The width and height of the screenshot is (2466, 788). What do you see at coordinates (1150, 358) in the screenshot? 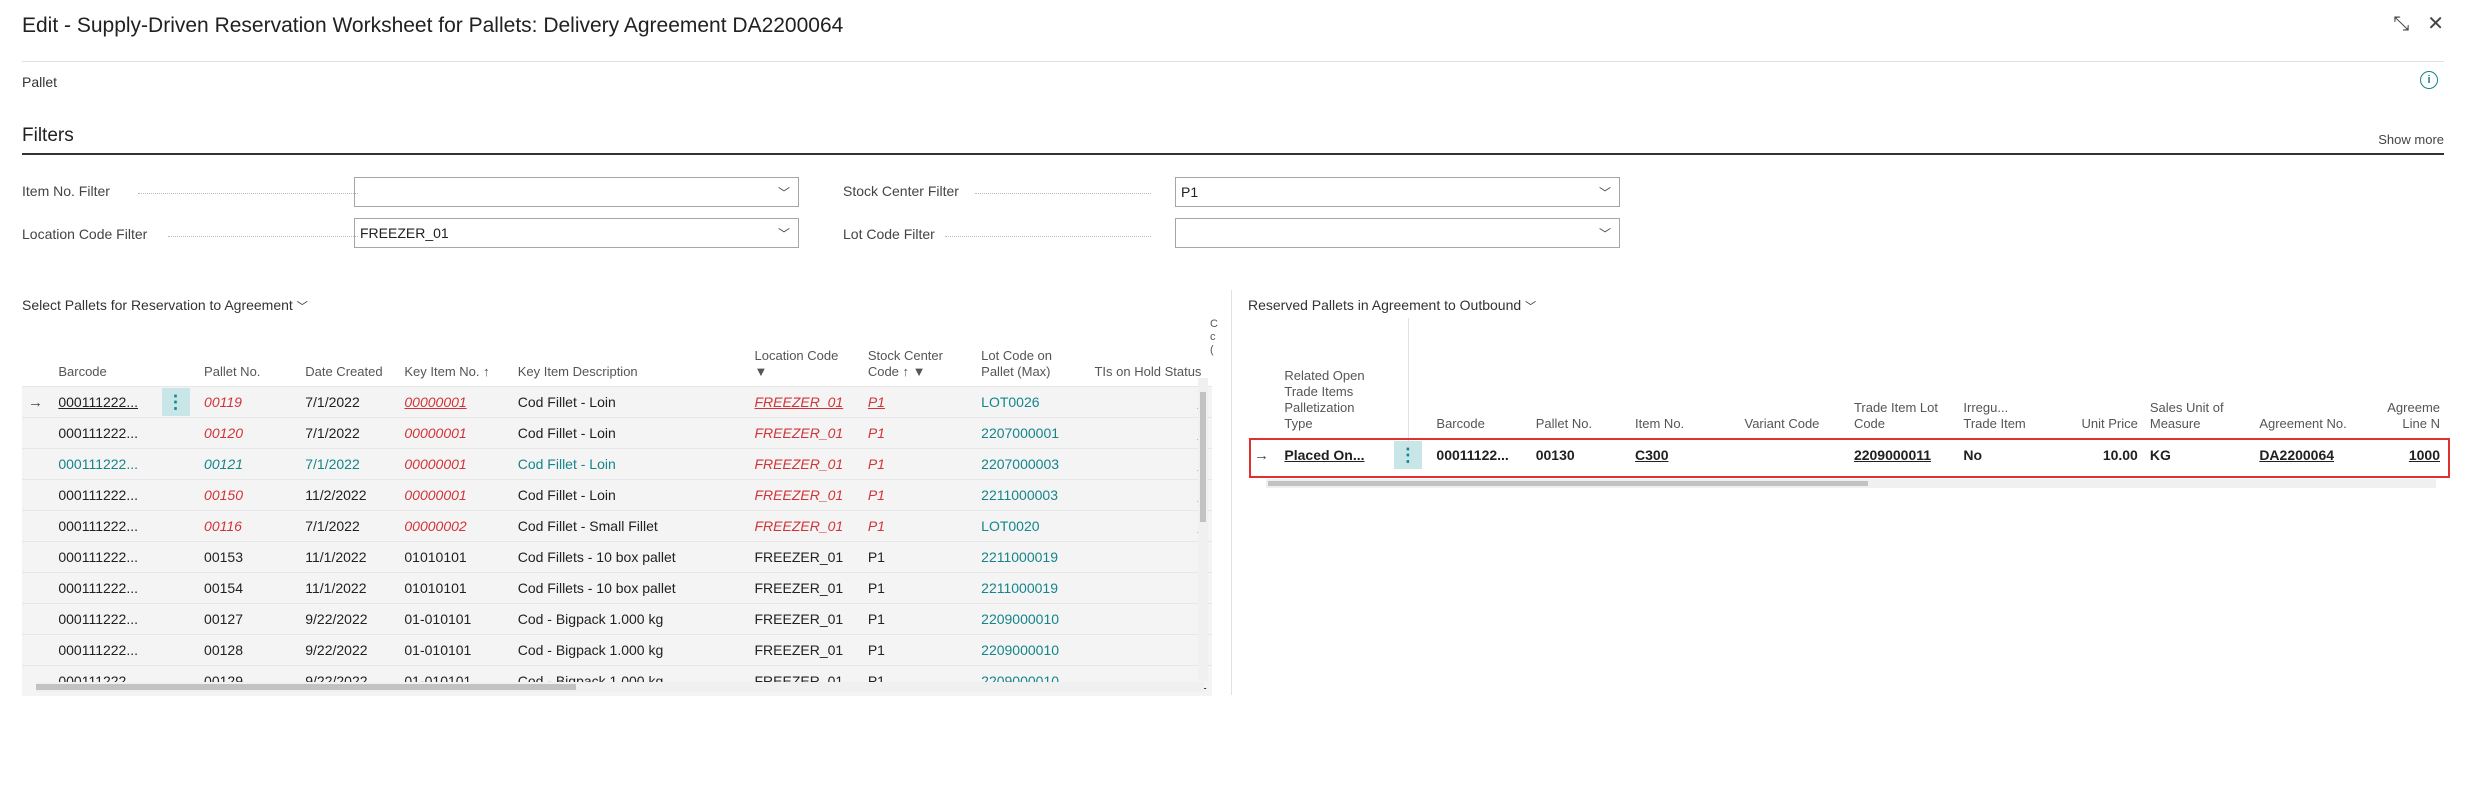
I see `col-tis-hold-status: TIs on Hold Status` at bounding box center [1150, 358].